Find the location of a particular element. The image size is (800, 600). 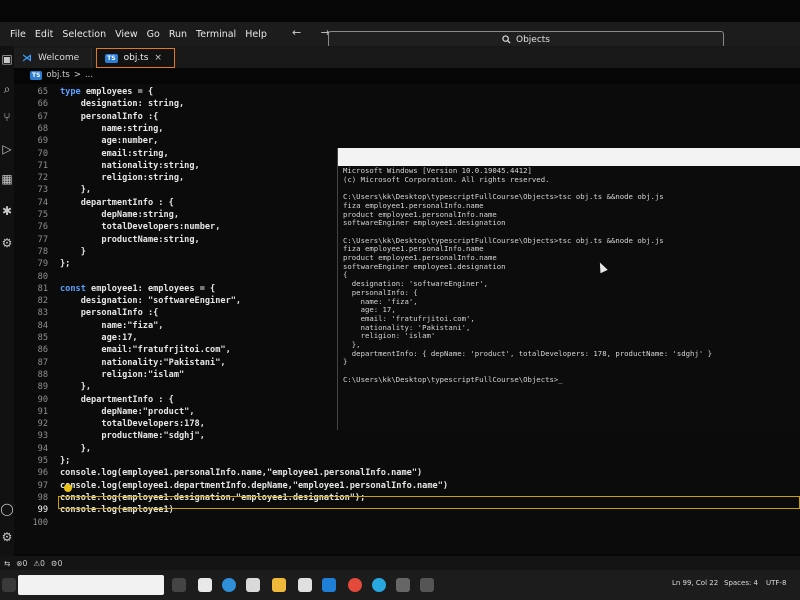

tab-welcome: ⋊ Welcome is located at coordinates (53, 58).